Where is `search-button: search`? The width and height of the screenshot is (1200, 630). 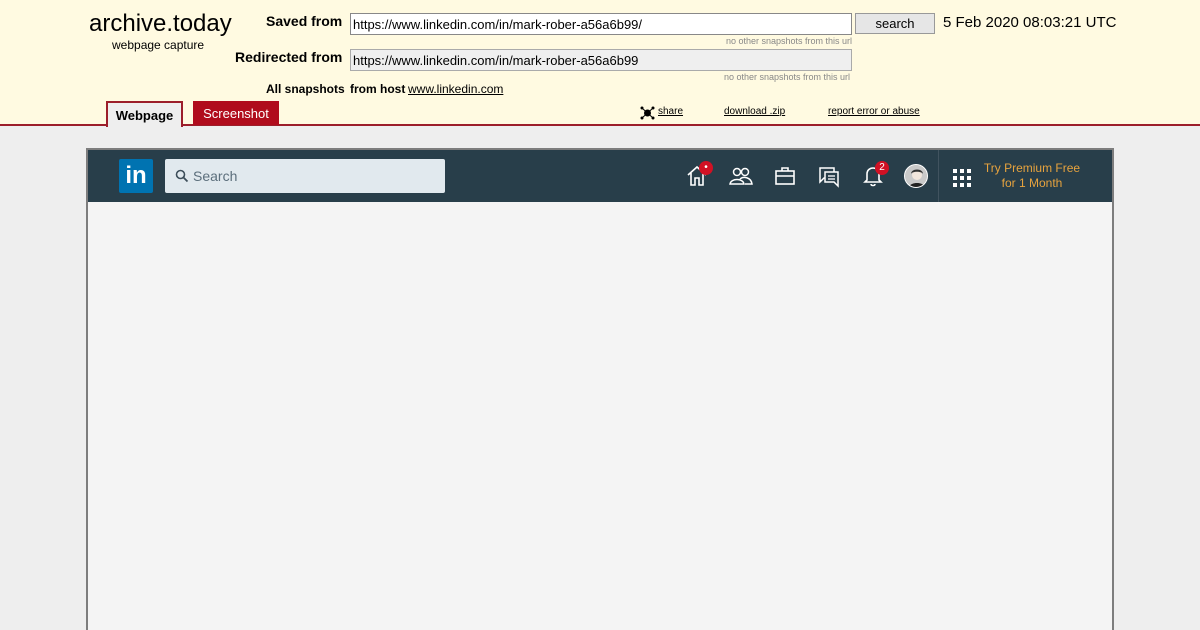 search-button: search is located at coordinates (895, 23).